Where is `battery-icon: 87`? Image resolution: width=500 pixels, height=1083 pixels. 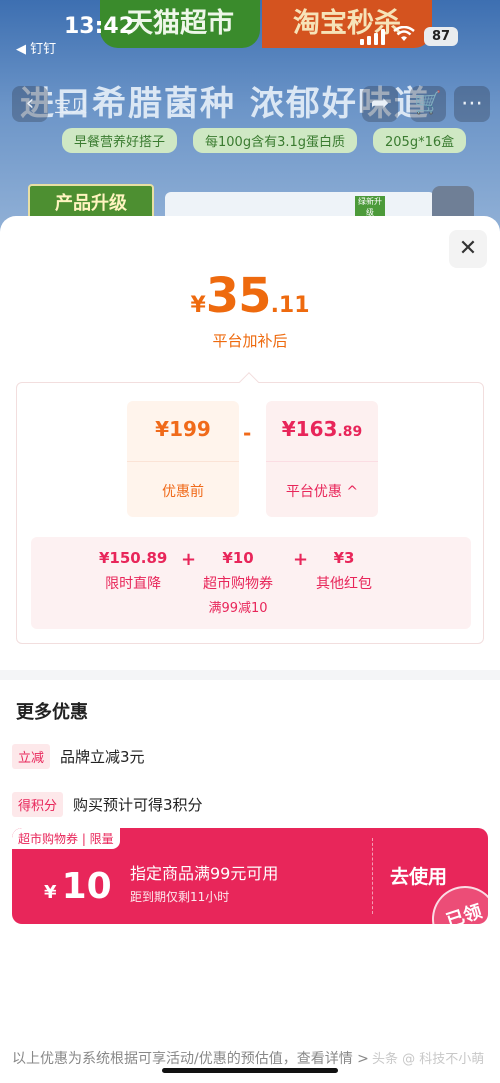 battery-icon: 87 is located at coordinates (441, 36).